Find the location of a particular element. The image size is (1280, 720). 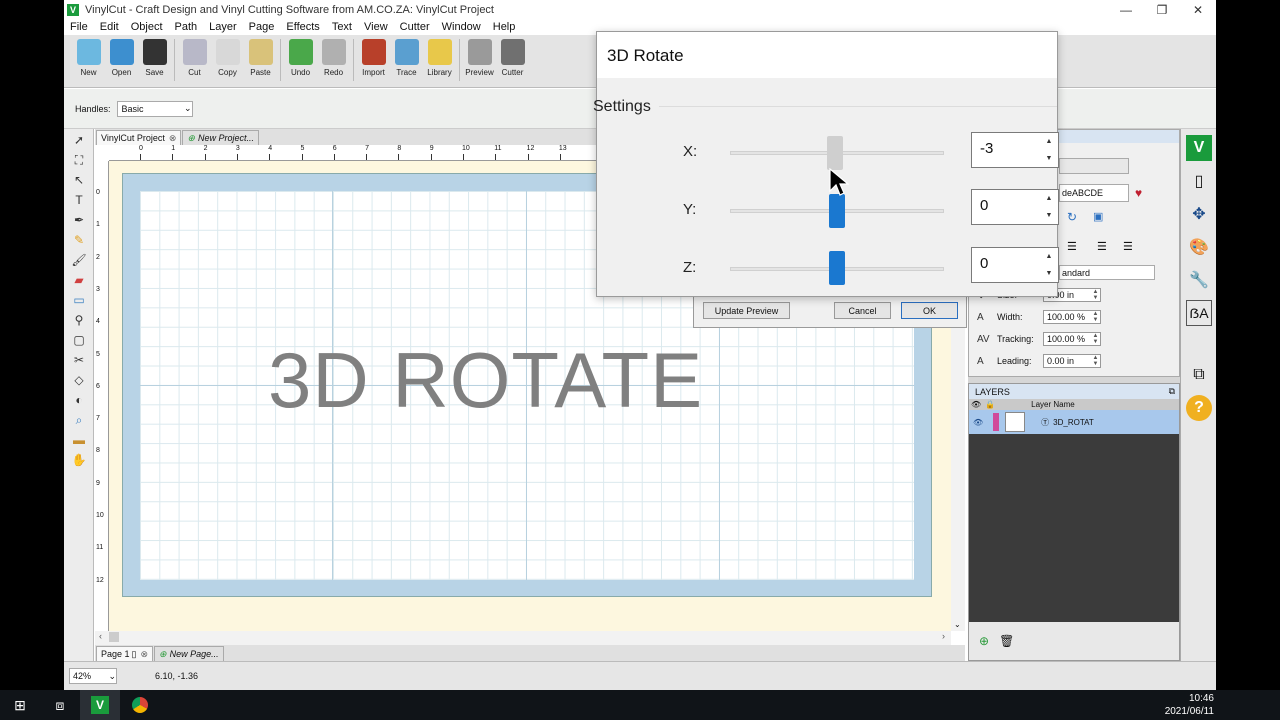

z-spinner-icon: ▲ ▼ is located at coordinates (1049, 265).